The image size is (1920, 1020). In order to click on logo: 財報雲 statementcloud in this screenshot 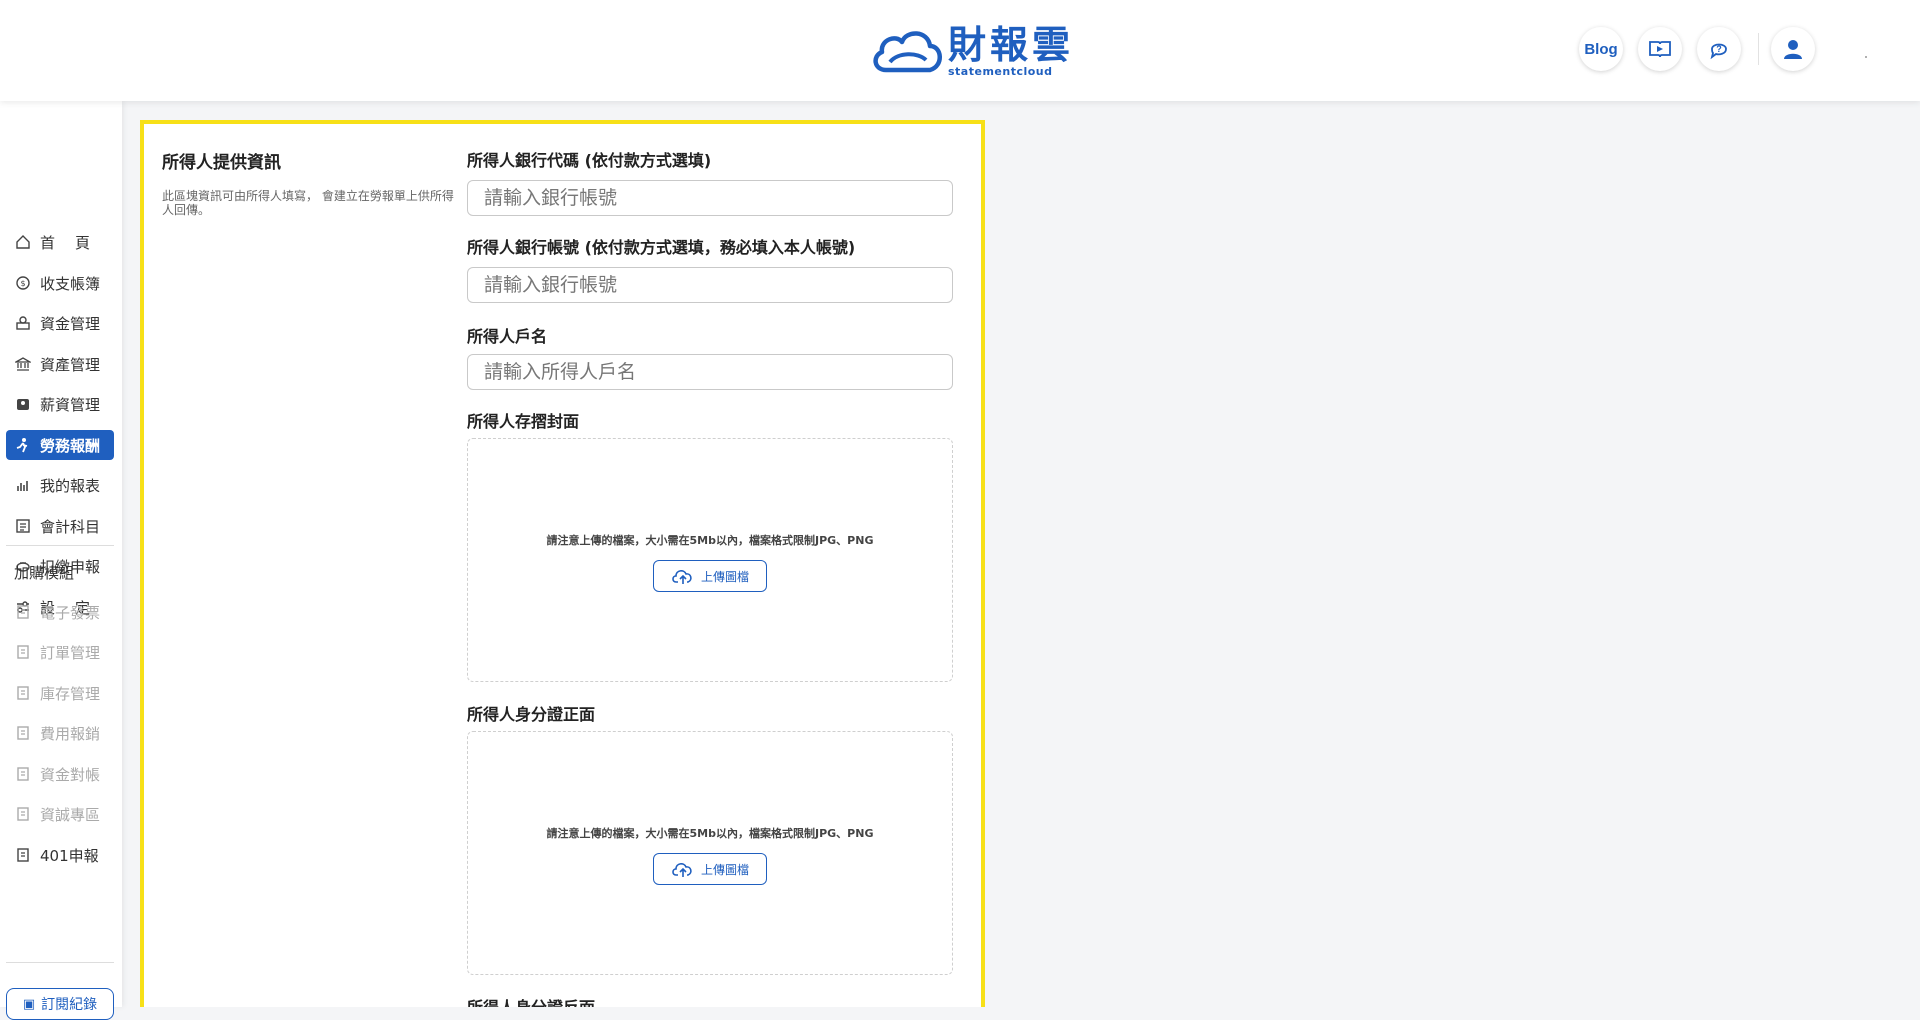, I will do `click(971, 51)`.